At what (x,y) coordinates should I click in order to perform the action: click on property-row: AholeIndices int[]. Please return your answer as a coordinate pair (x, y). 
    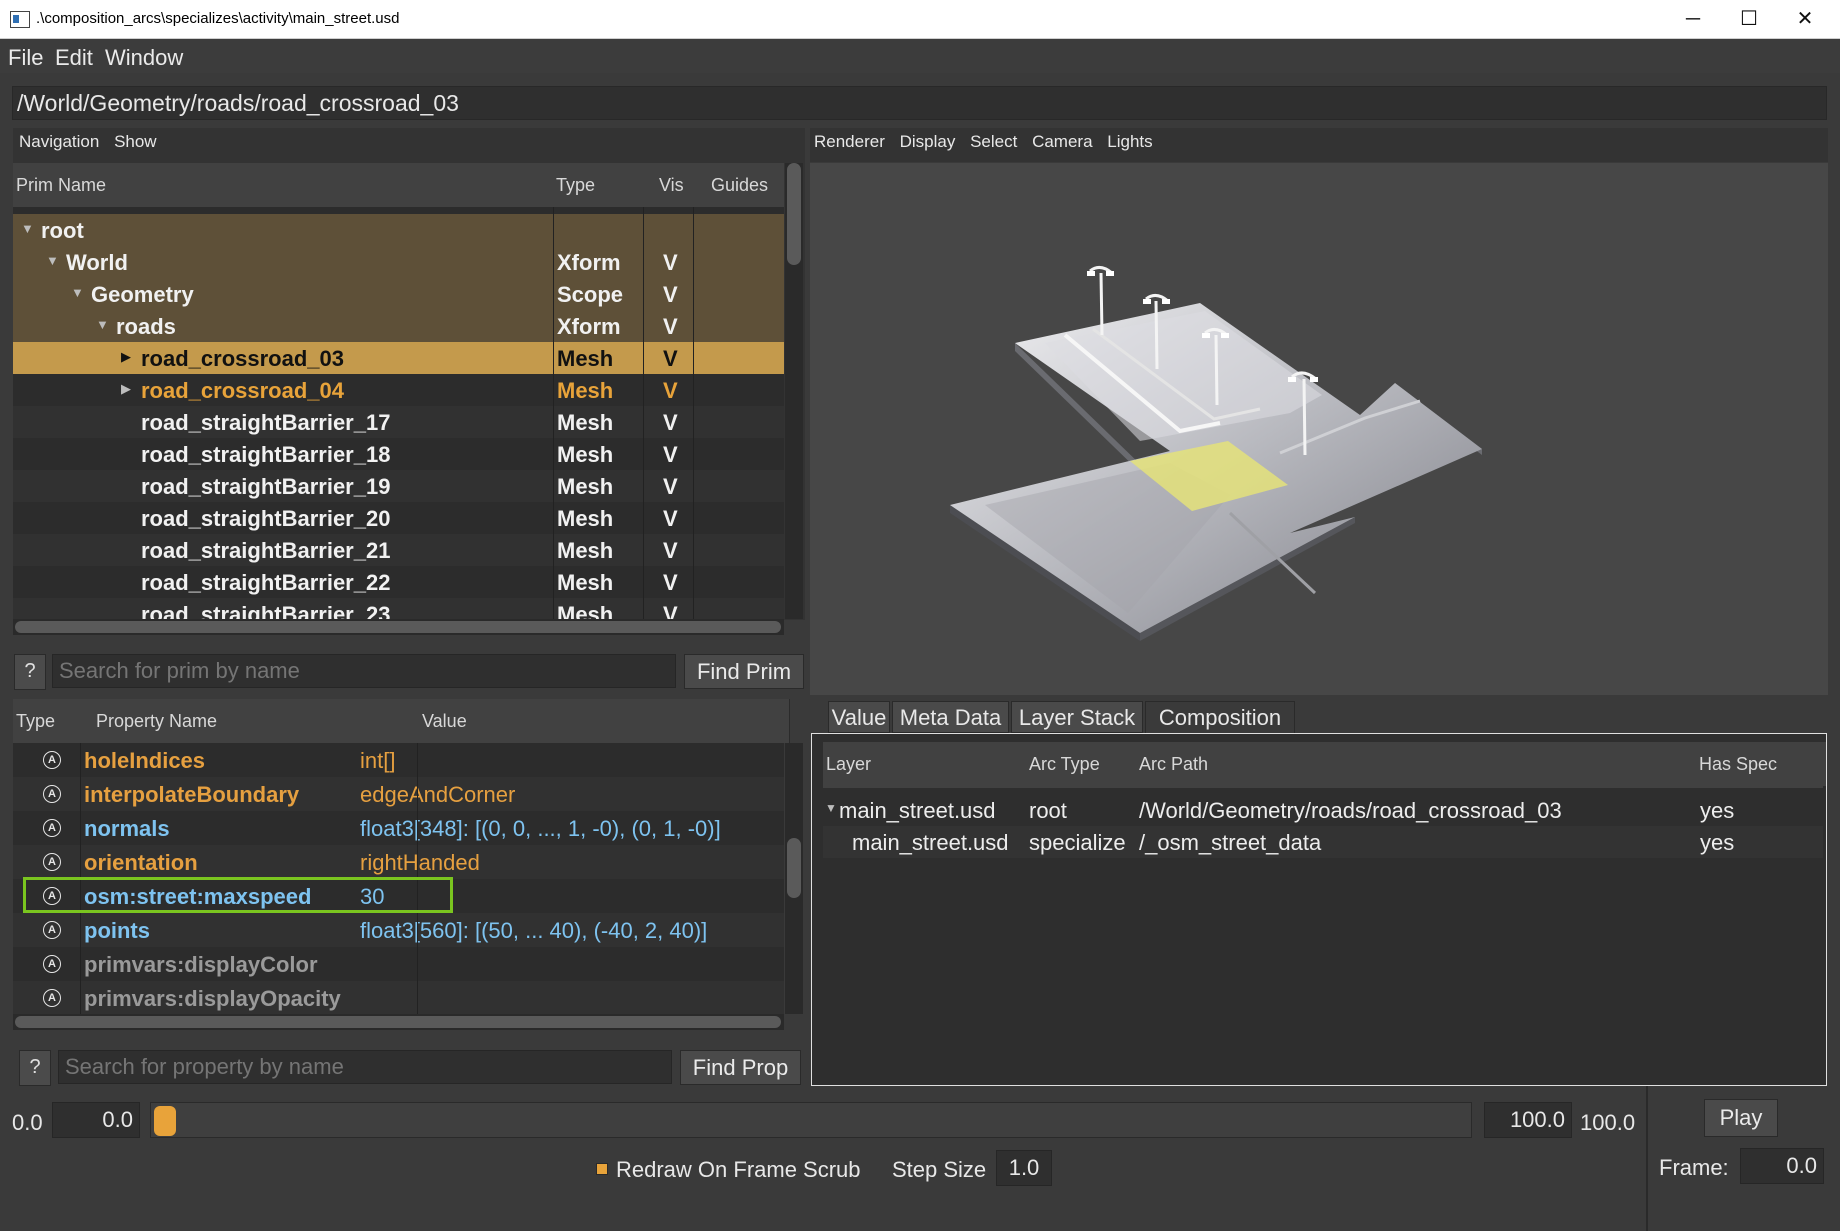
    Looking at the image, I should click on (398, 760).